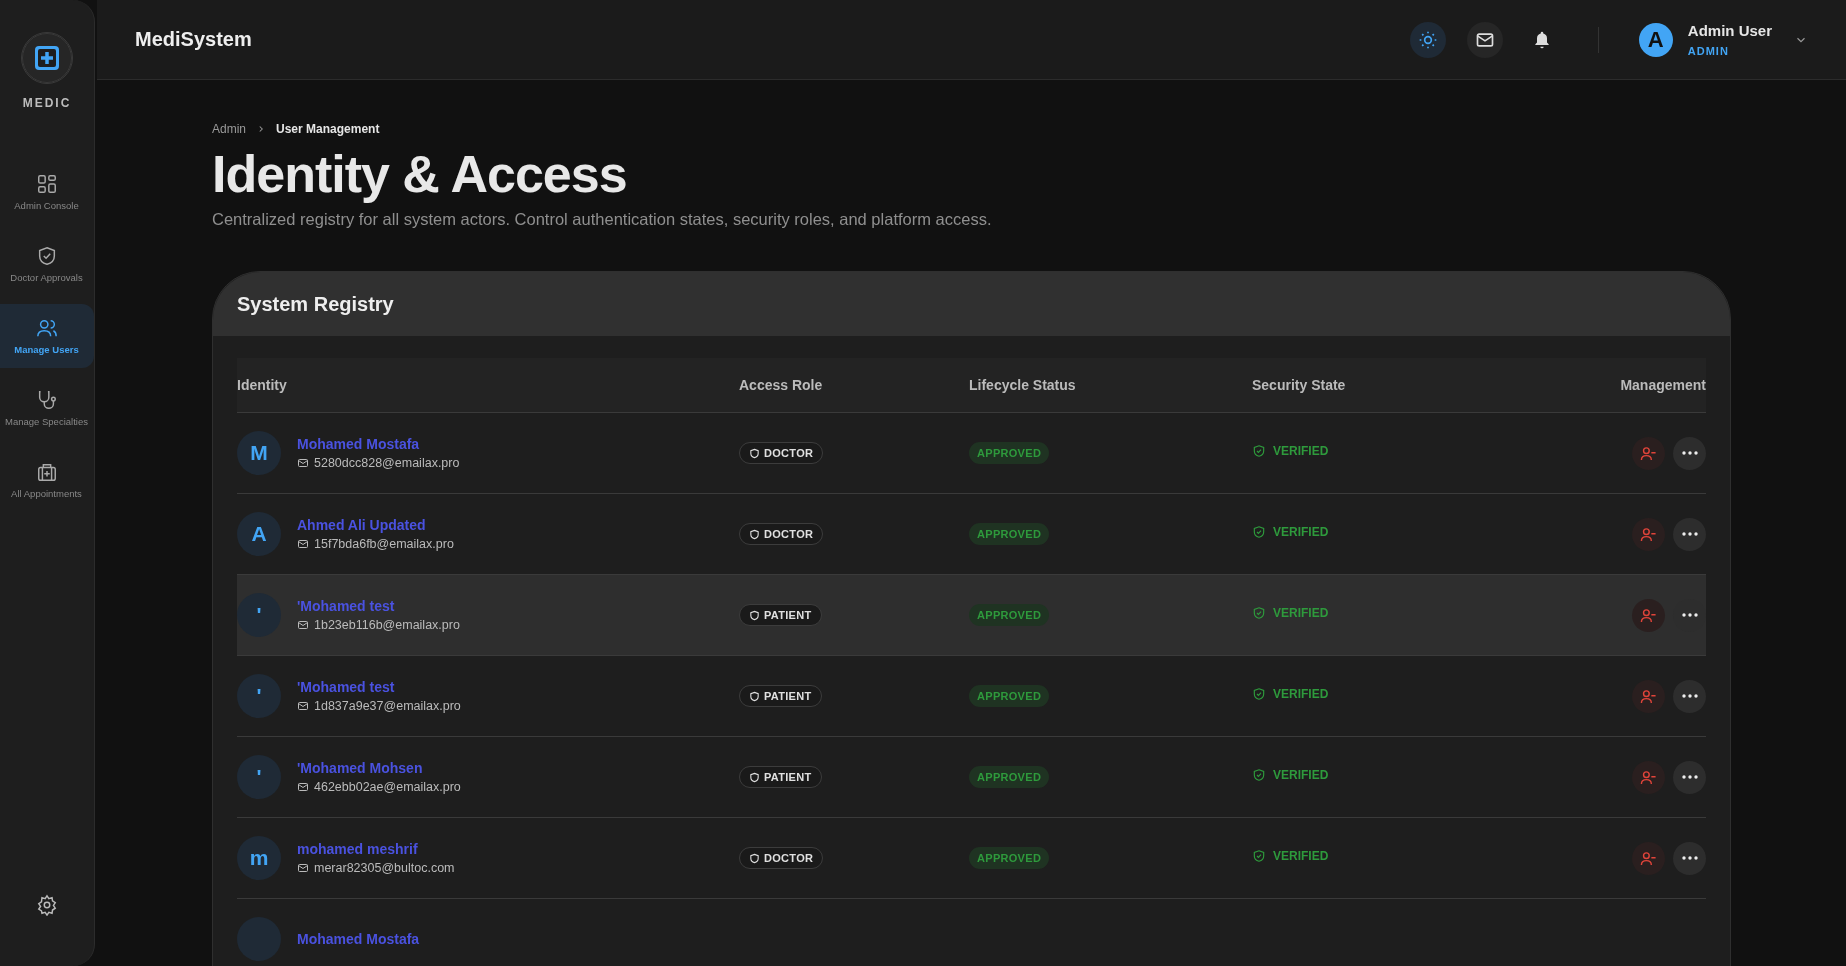 This screenshot has width=1846, height=966. I want to click on card-title: System Registry, so click(315, 304).